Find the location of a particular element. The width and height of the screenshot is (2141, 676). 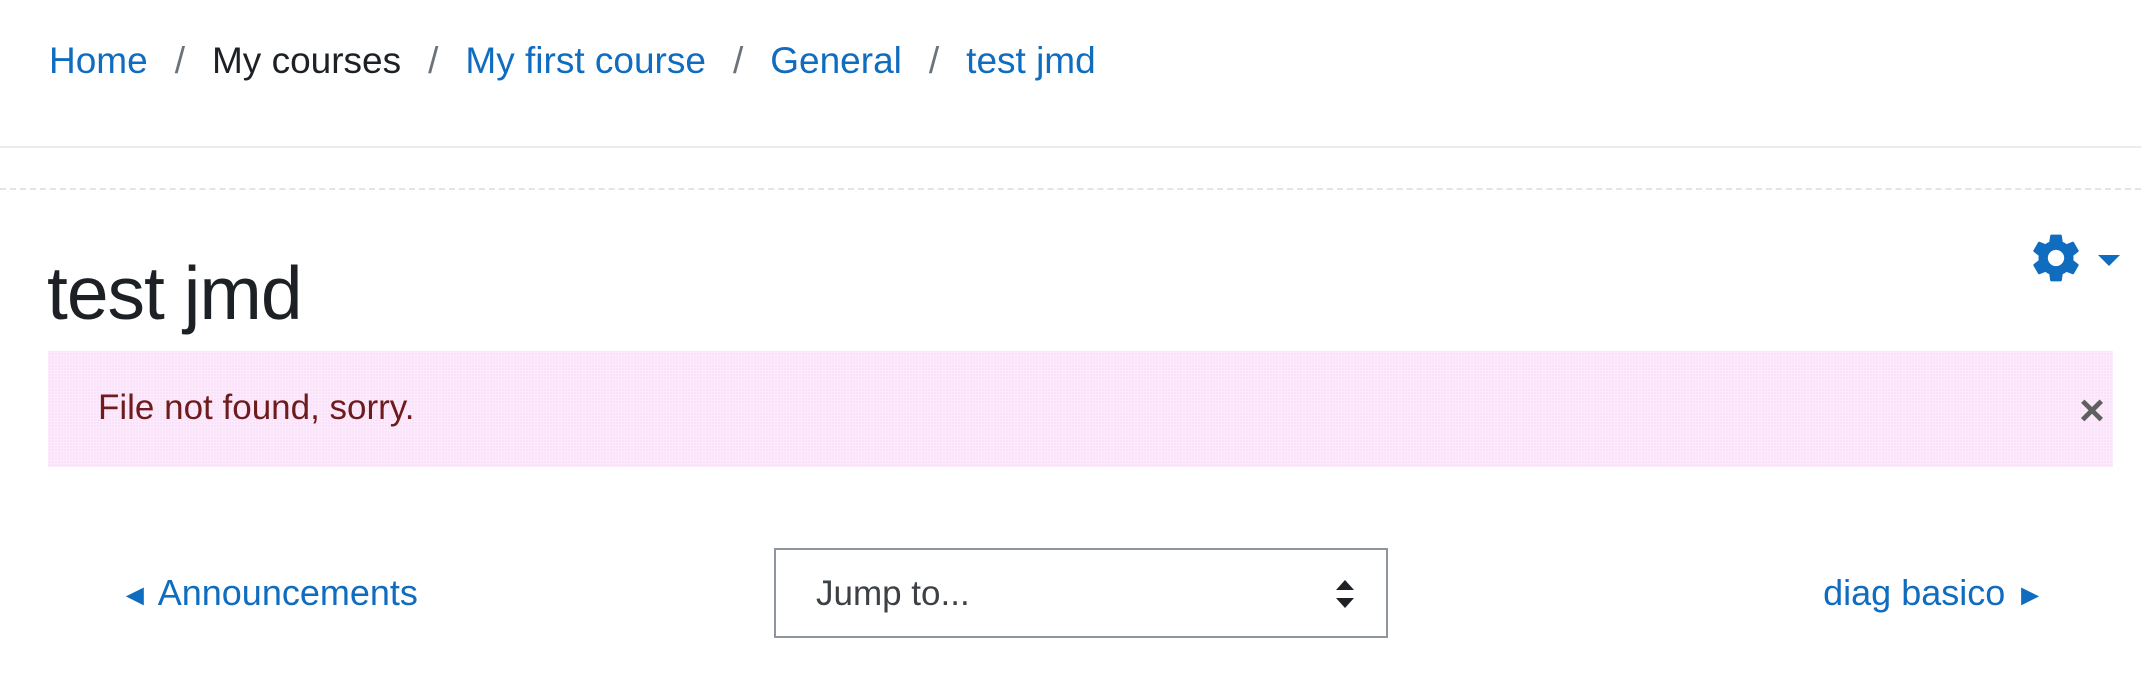

breadcrumb-activity: test jmd is located at coordinates (1031, 61).